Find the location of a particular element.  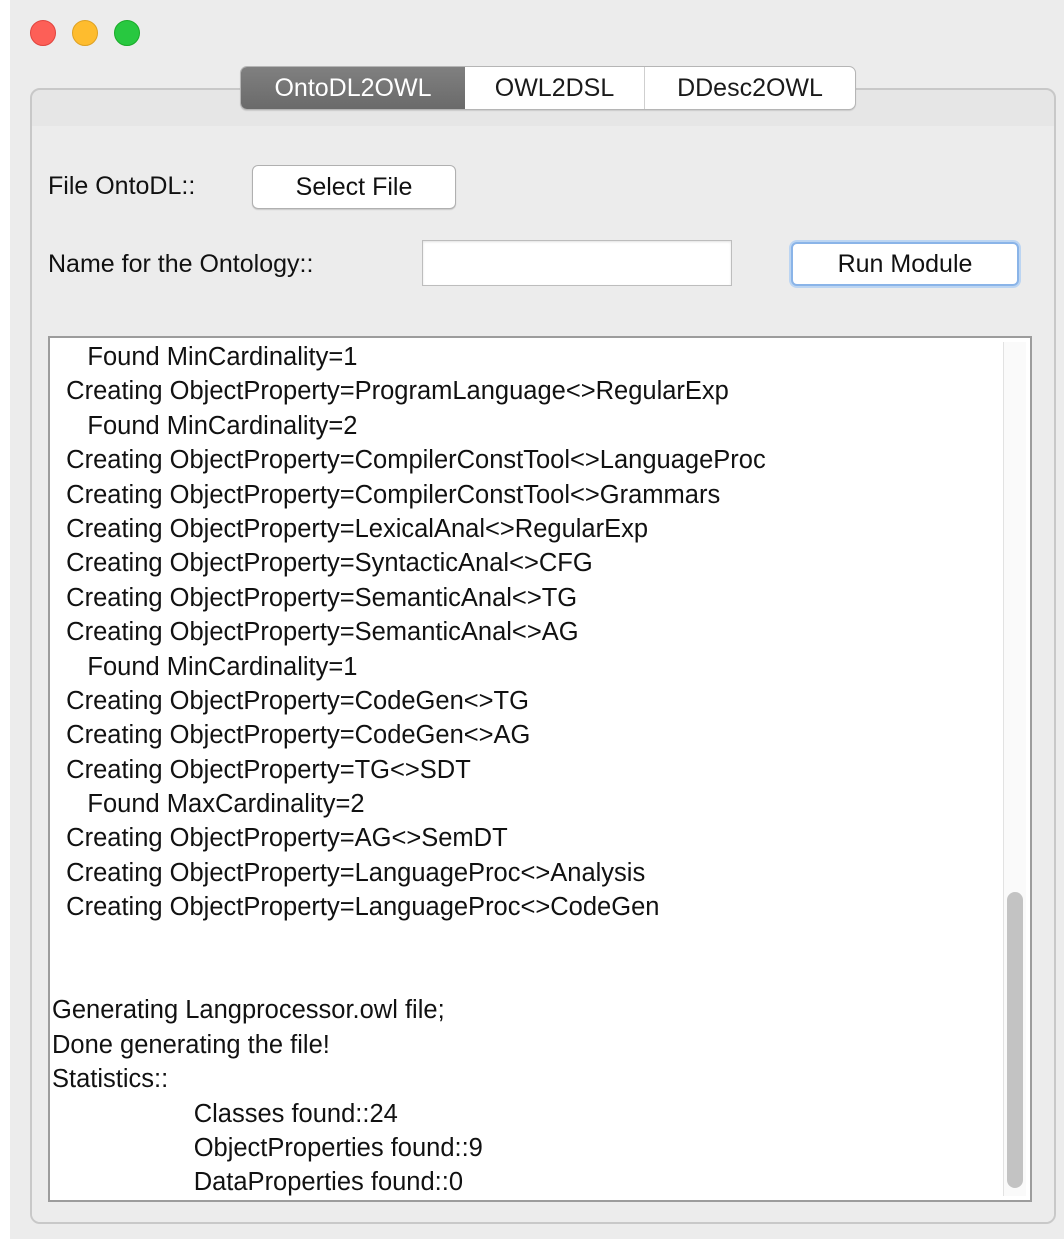

log-line: Classes found::24 is located at coordinates (225, 1113).